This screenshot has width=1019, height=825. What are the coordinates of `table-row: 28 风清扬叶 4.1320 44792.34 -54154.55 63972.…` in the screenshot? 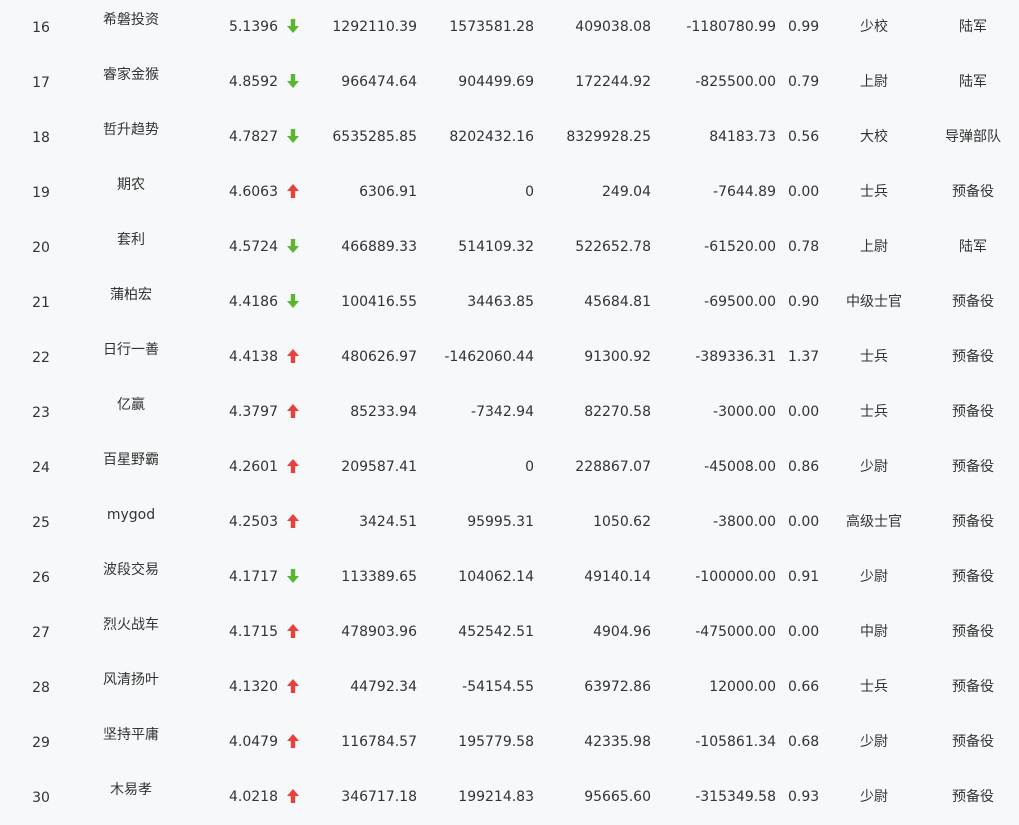 It's located at (509, 687).